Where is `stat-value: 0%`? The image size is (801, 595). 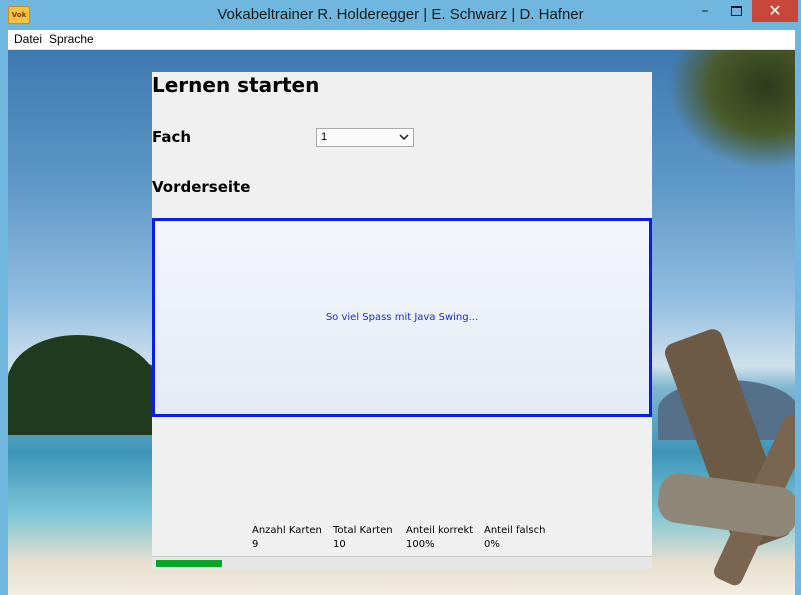 stat-value: 0% is located at coordinates (492, 544).